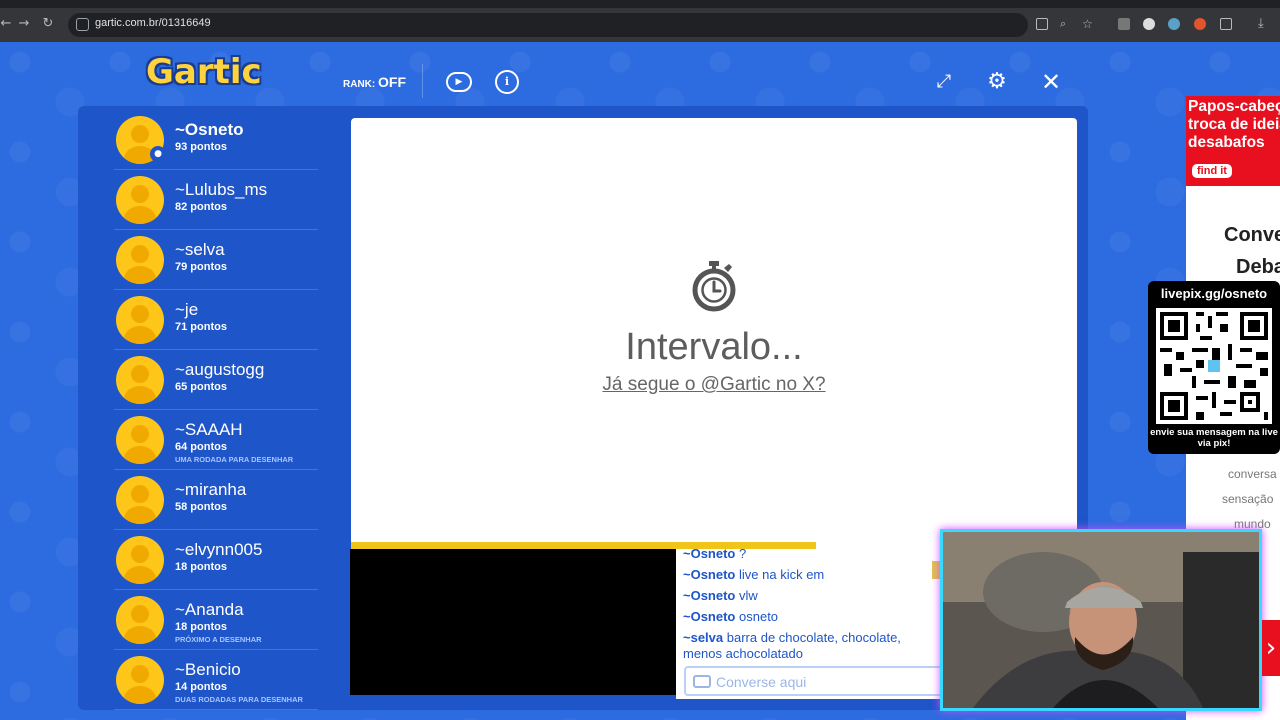  Describe the element at coordinates (1066, 24) in the screenshot. I see `zoom-icon: ⌕` at that location.